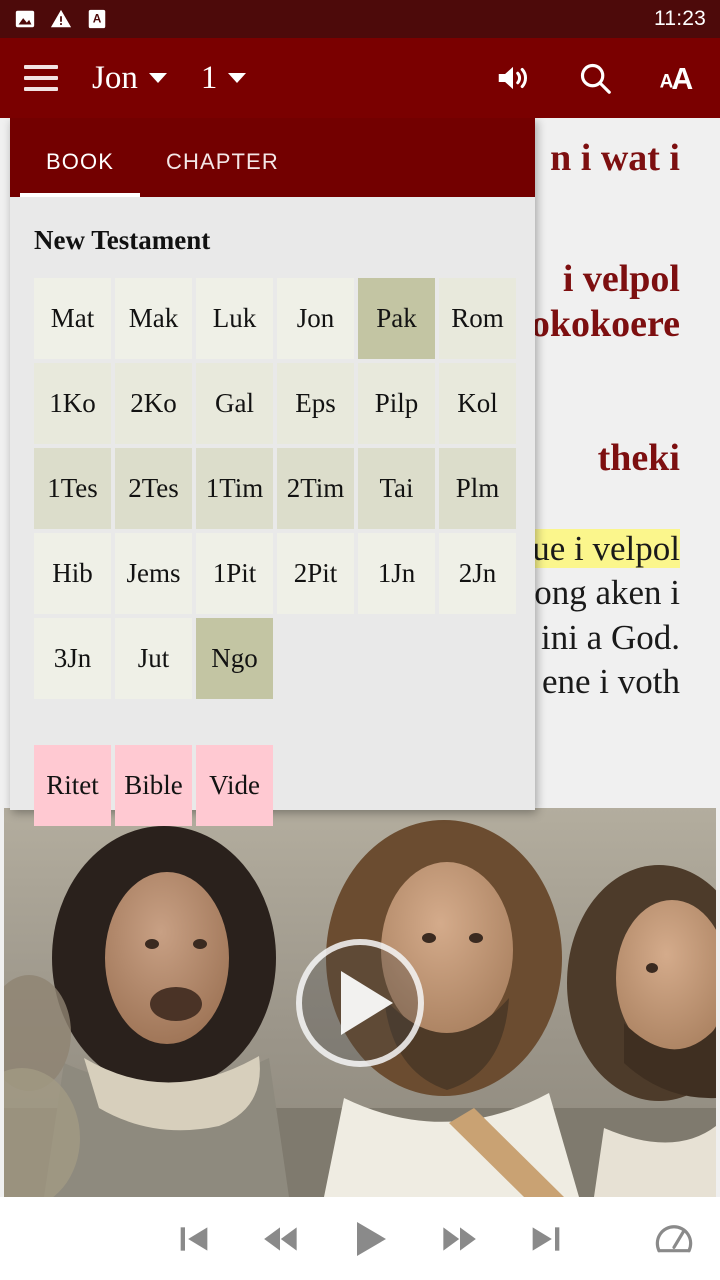 The height and width of the screenshot is (1280, 720). Describe the element at coordinates (396, 318) in the screenshot. I see `book-cell: Pak` at that location.